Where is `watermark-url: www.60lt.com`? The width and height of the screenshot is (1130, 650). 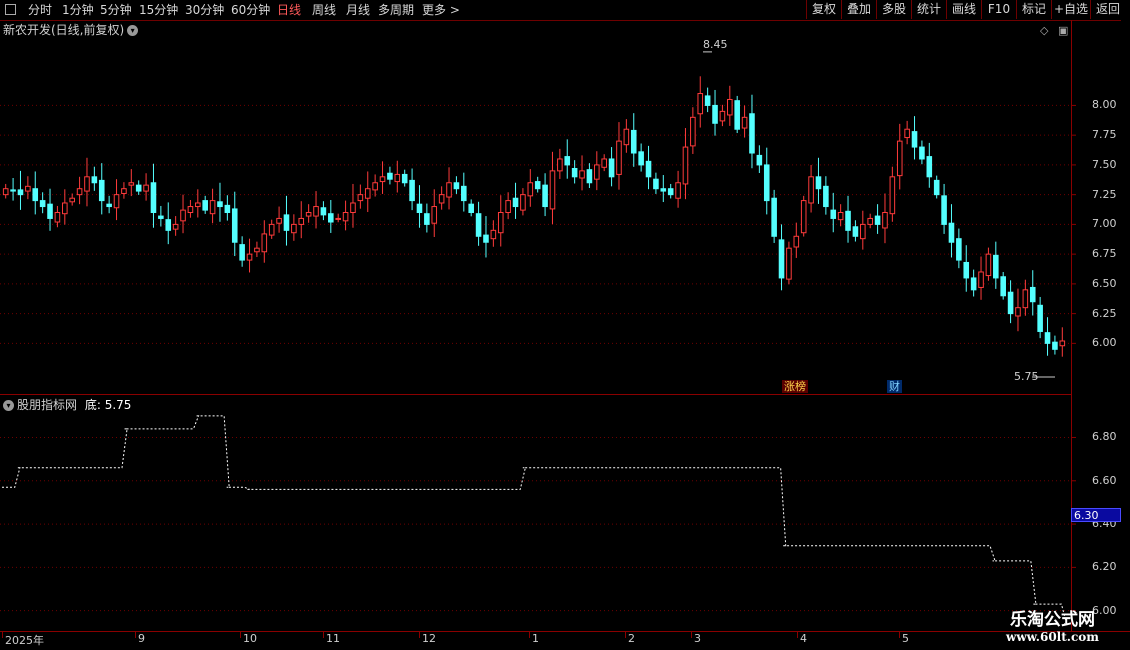
watermark-url: www.60lt.com is located at coordinates (1052, 637).